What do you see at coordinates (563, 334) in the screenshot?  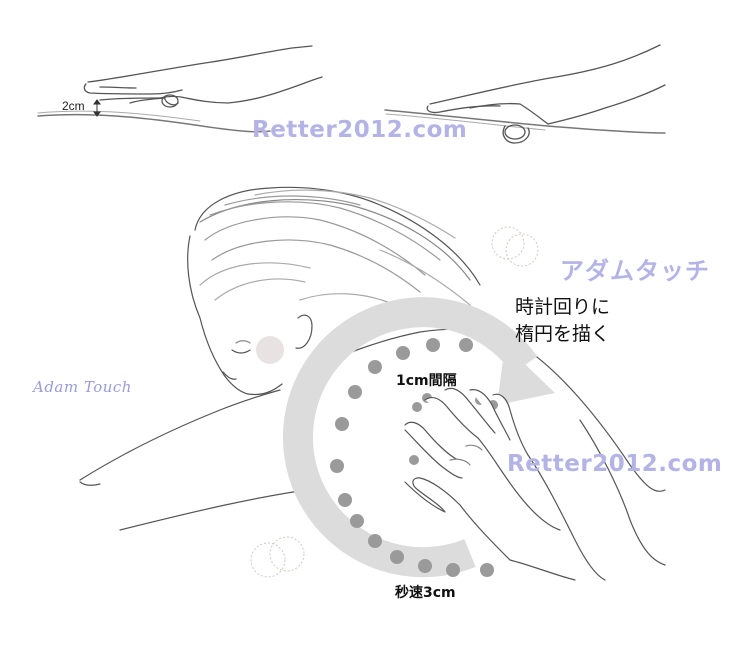 I see `instruction-line-2: 楕円を描く` at bounding box center [563, 334].